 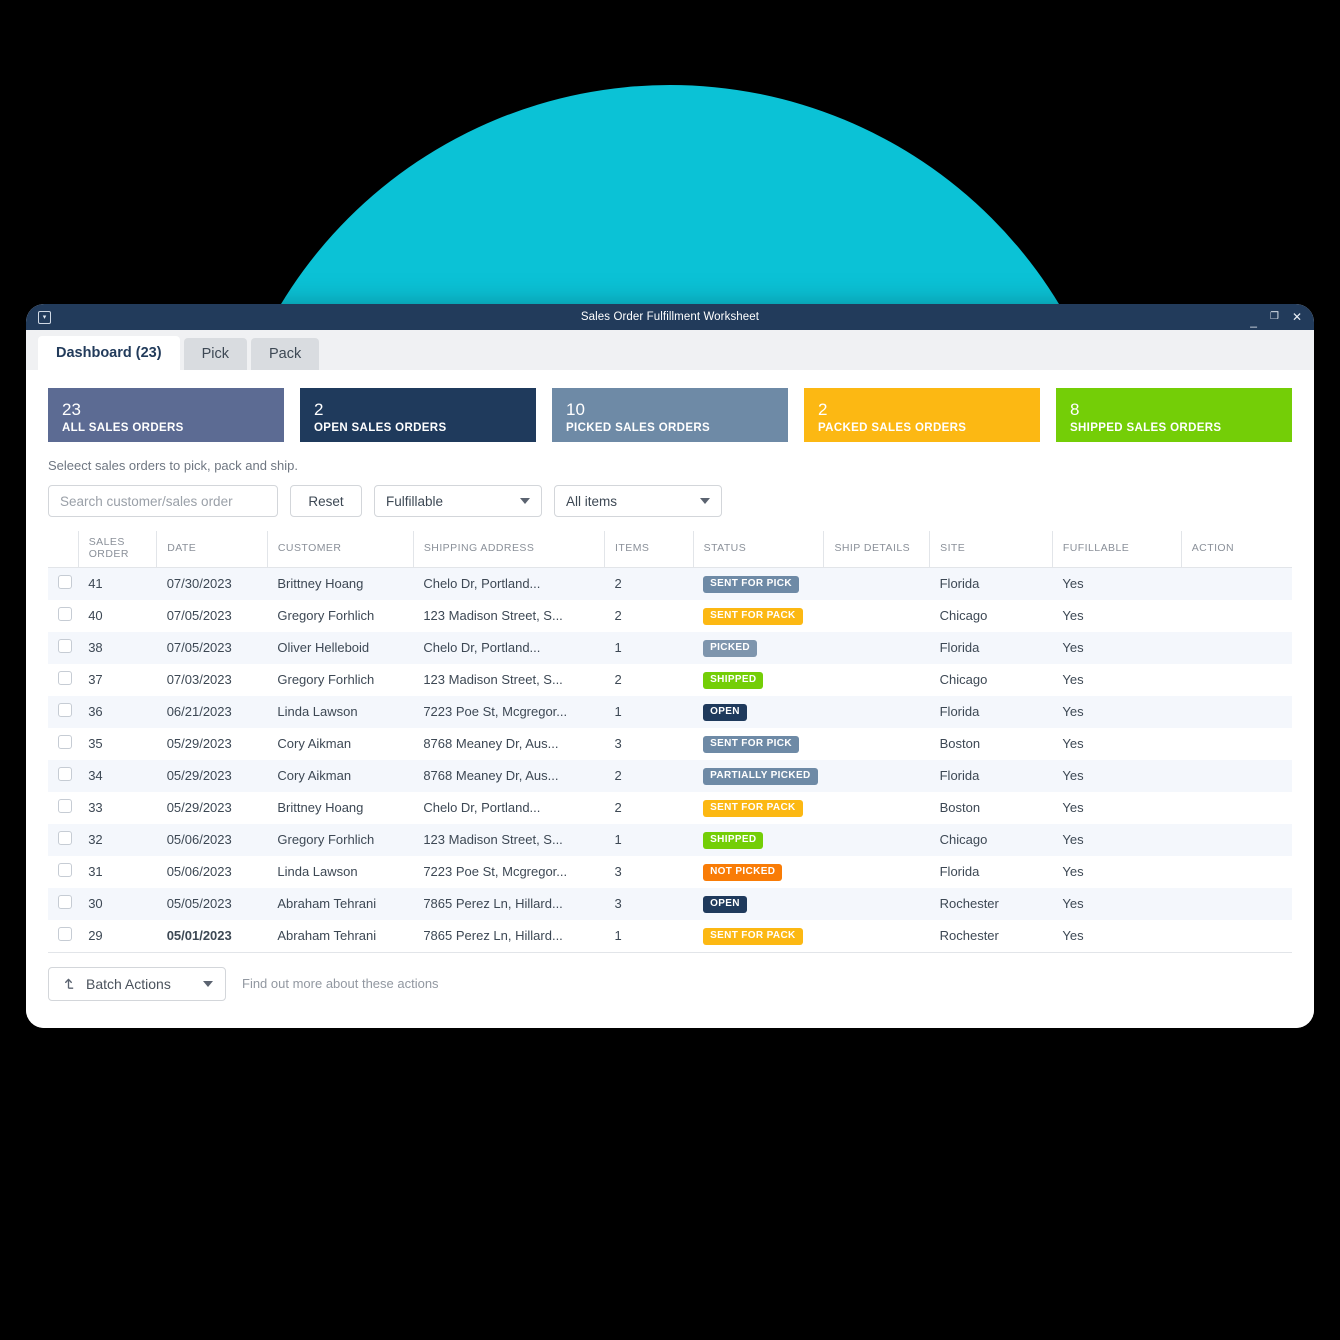 I want to click on status-badge: SENT FOR PICK, so click(x=751, y=744).